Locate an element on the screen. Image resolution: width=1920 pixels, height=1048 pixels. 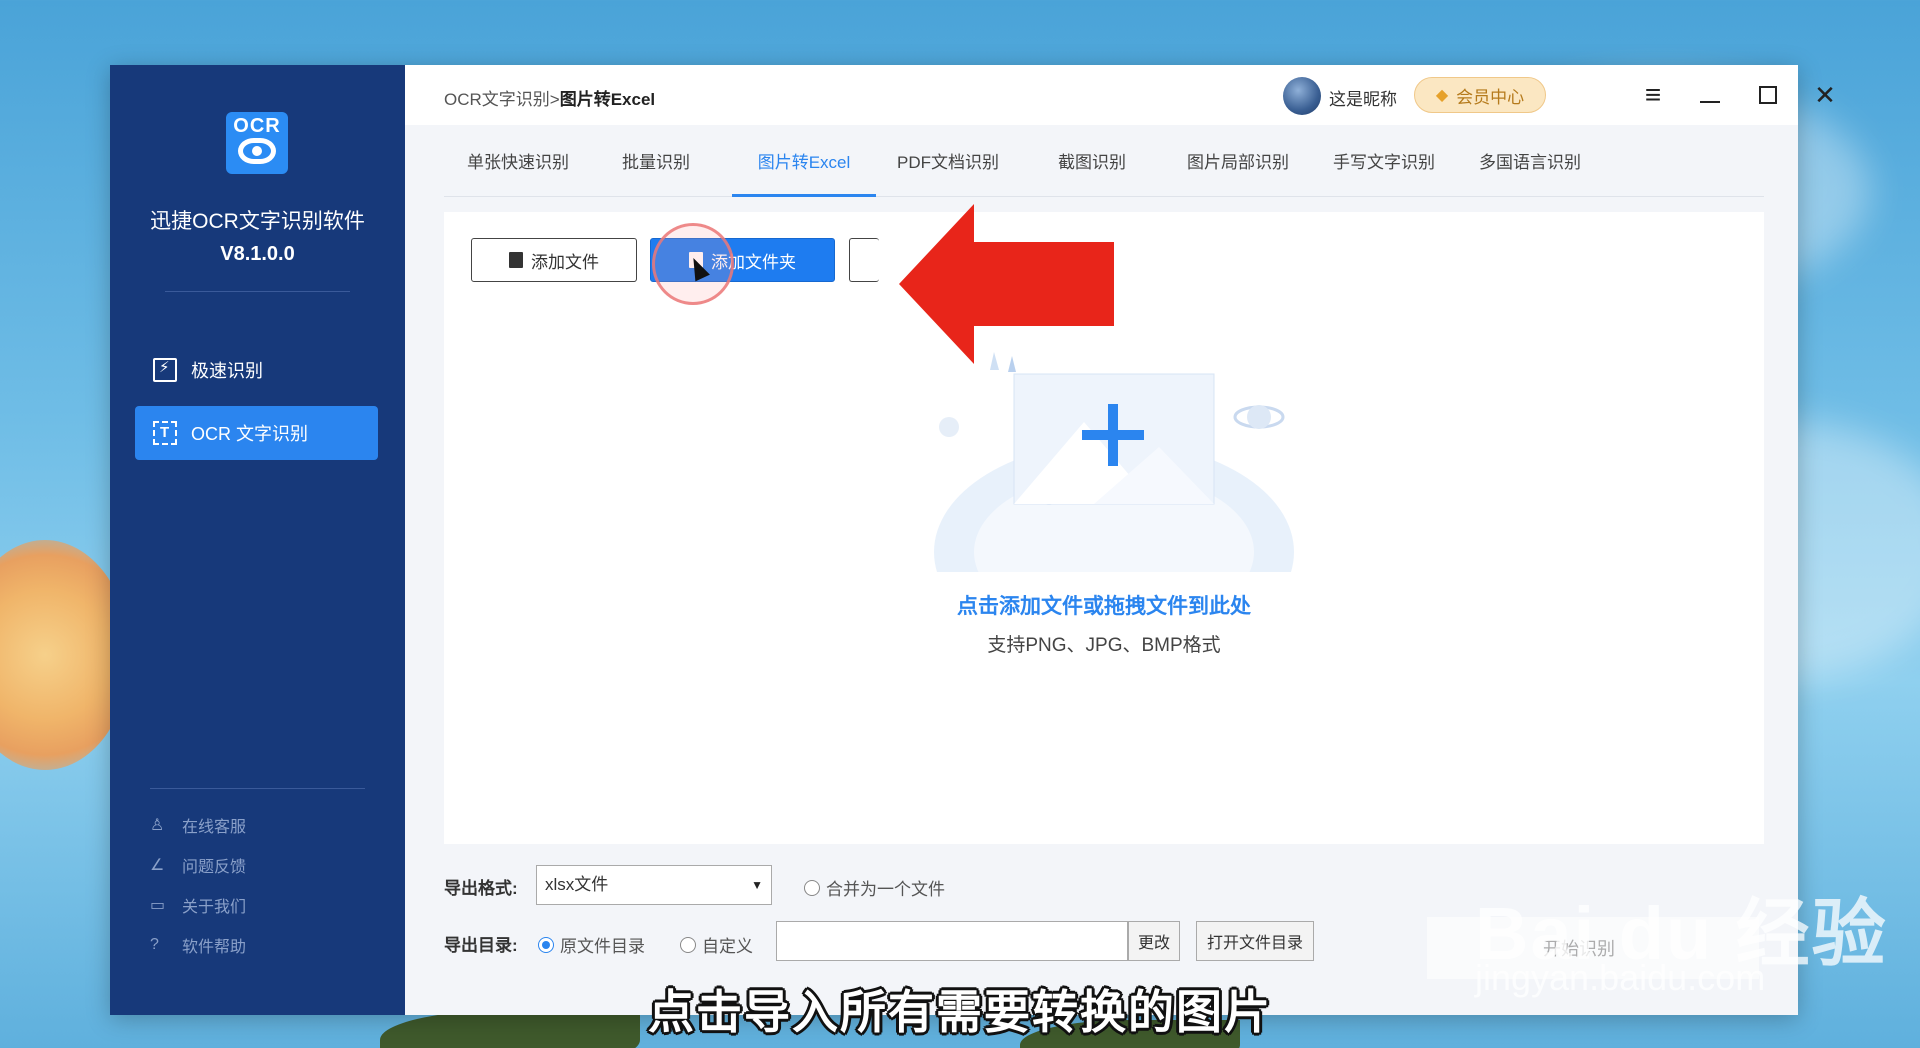
breadcrumb-parent: OCR文字识别 is located at coordinates (497, 99).